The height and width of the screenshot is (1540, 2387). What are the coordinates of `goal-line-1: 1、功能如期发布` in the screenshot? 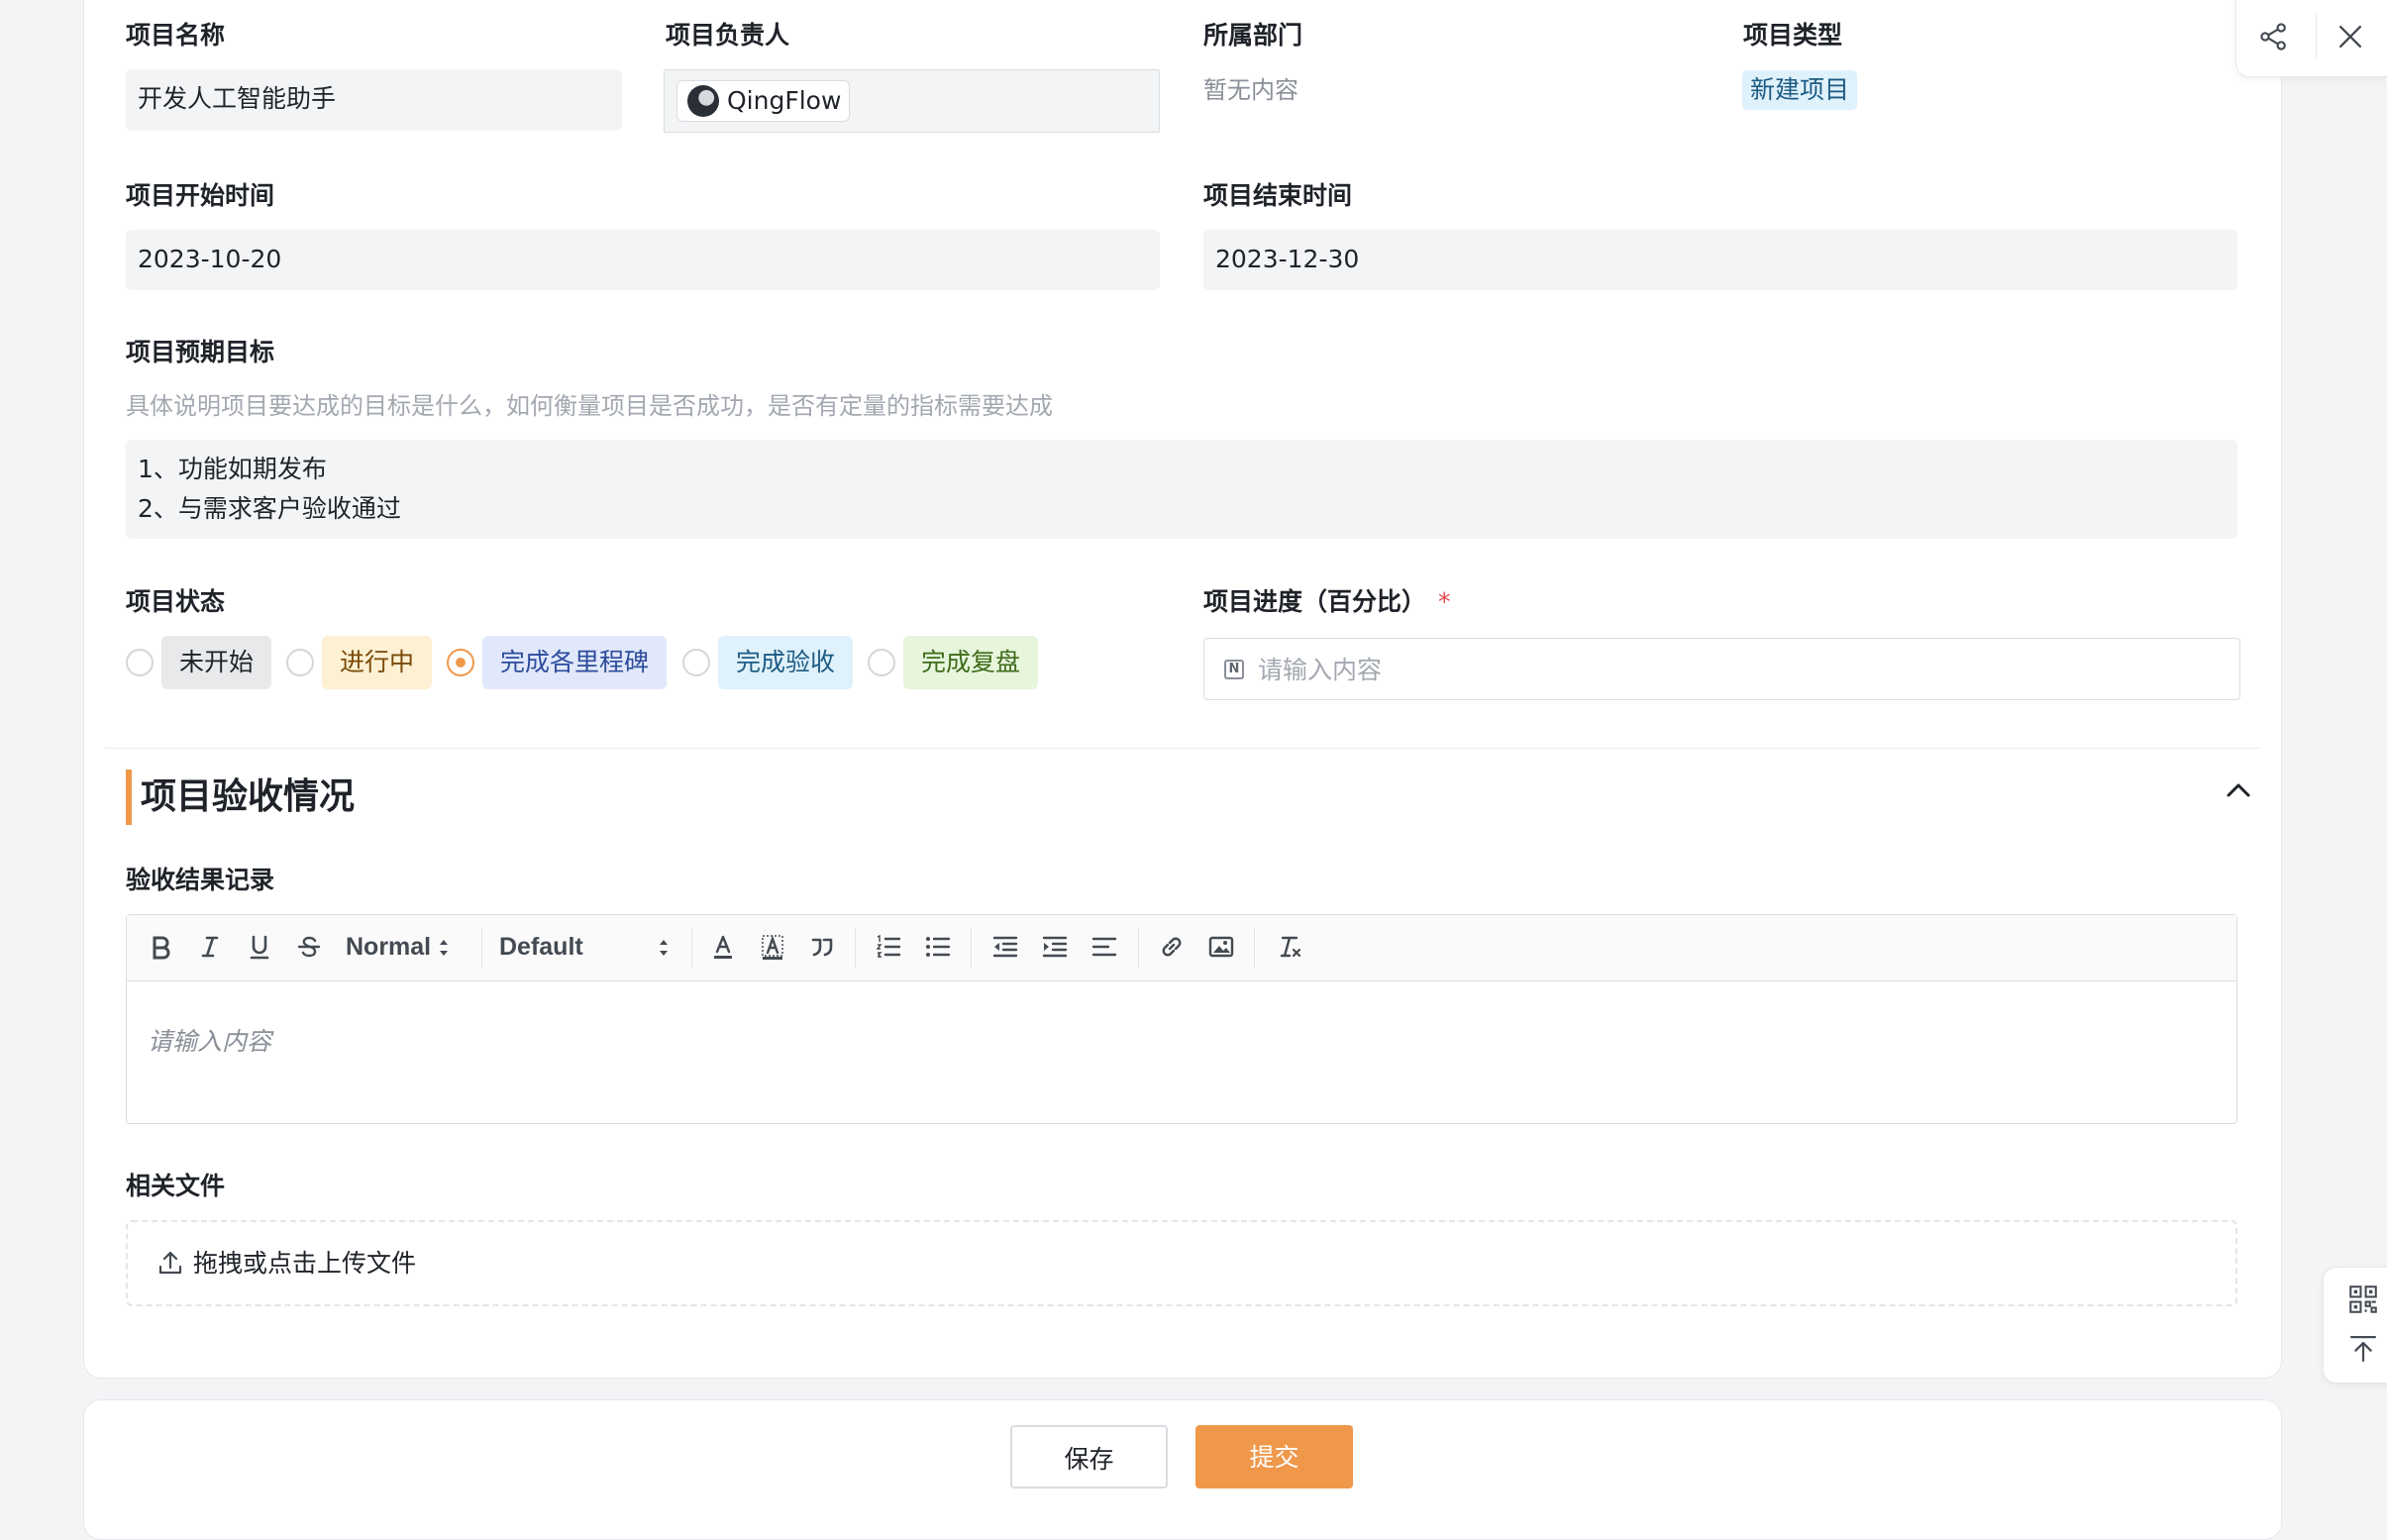 It's located at (232, 469).